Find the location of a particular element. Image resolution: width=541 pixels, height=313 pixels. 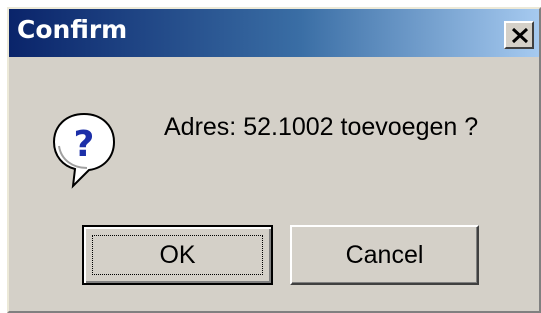

close-x-icon is located at coordinates (520, 35).